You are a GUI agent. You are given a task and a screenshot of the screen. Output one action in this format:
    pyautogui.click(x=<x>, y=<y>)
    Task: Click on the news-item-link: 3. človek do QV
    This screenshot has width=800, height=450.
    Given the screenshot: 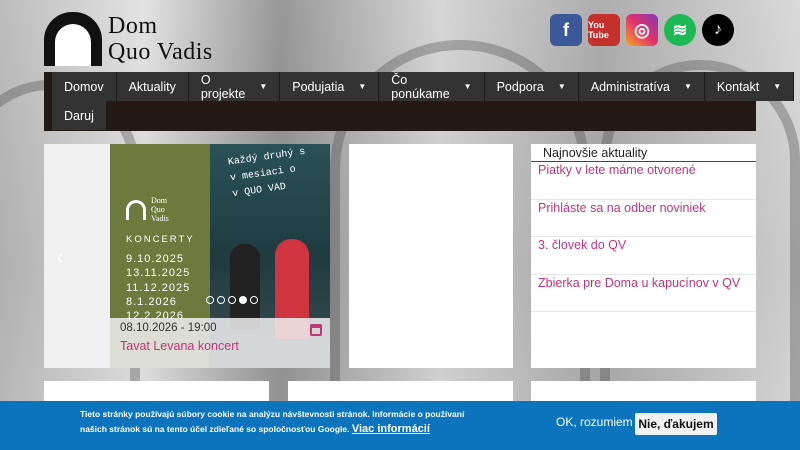 What is the action you would take?
    pyautogui.click(x=643, y=256)
    